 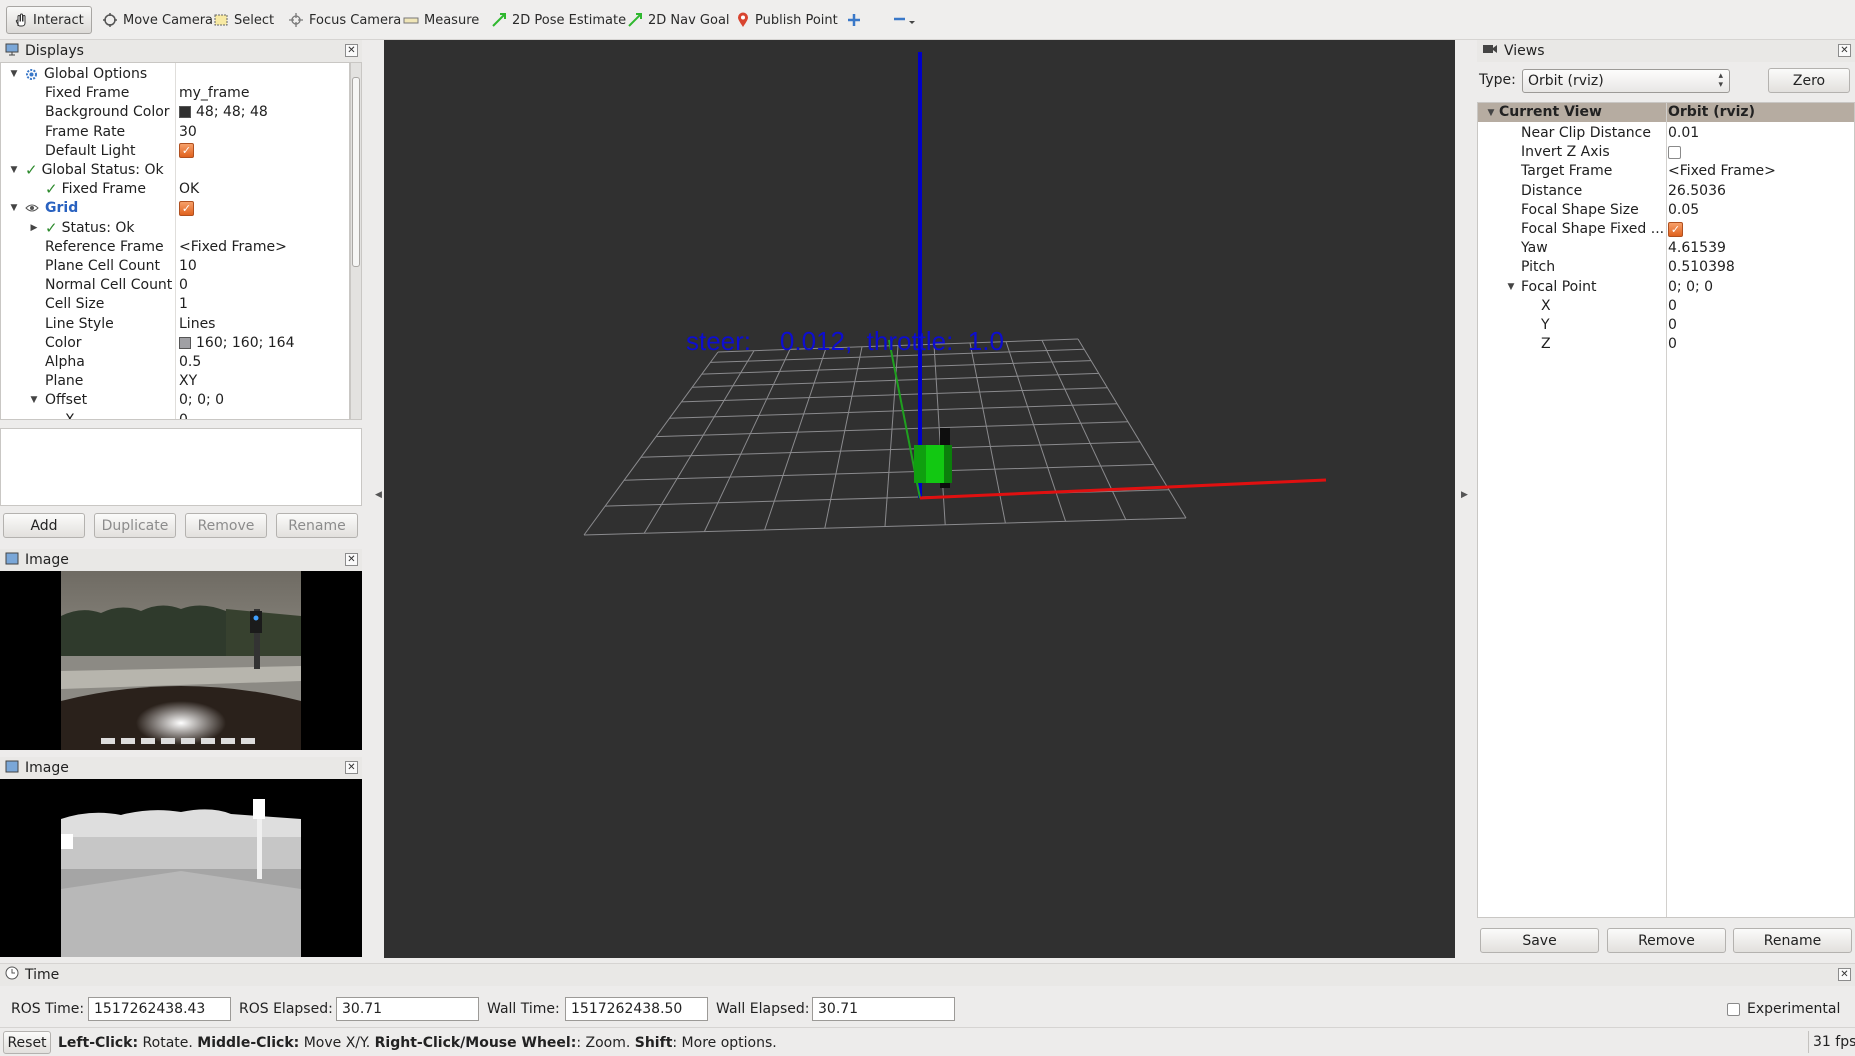 What do you see at coordinates (1666, 229) in the screenshot?
I see `view-row-focal-shape-fixed: Focal Shape Fixed ... ✓` at bounding box center [1666, 229].